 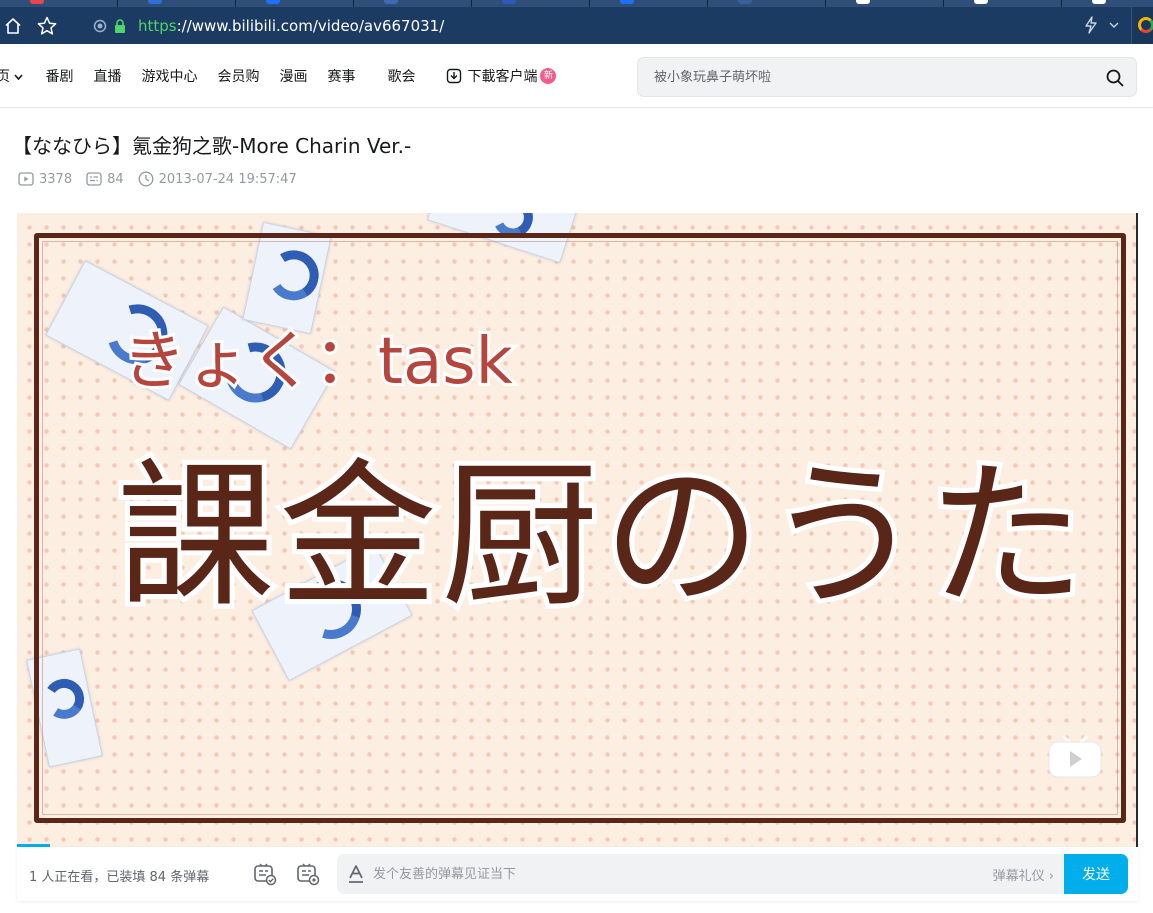 I want to click on danmaku-settings-icon, so click(x=308, y=874).